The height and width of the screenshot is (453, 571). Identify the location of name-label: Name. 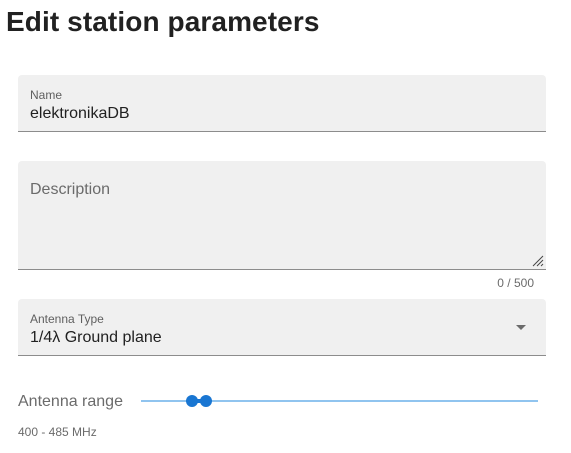
(46, 95).